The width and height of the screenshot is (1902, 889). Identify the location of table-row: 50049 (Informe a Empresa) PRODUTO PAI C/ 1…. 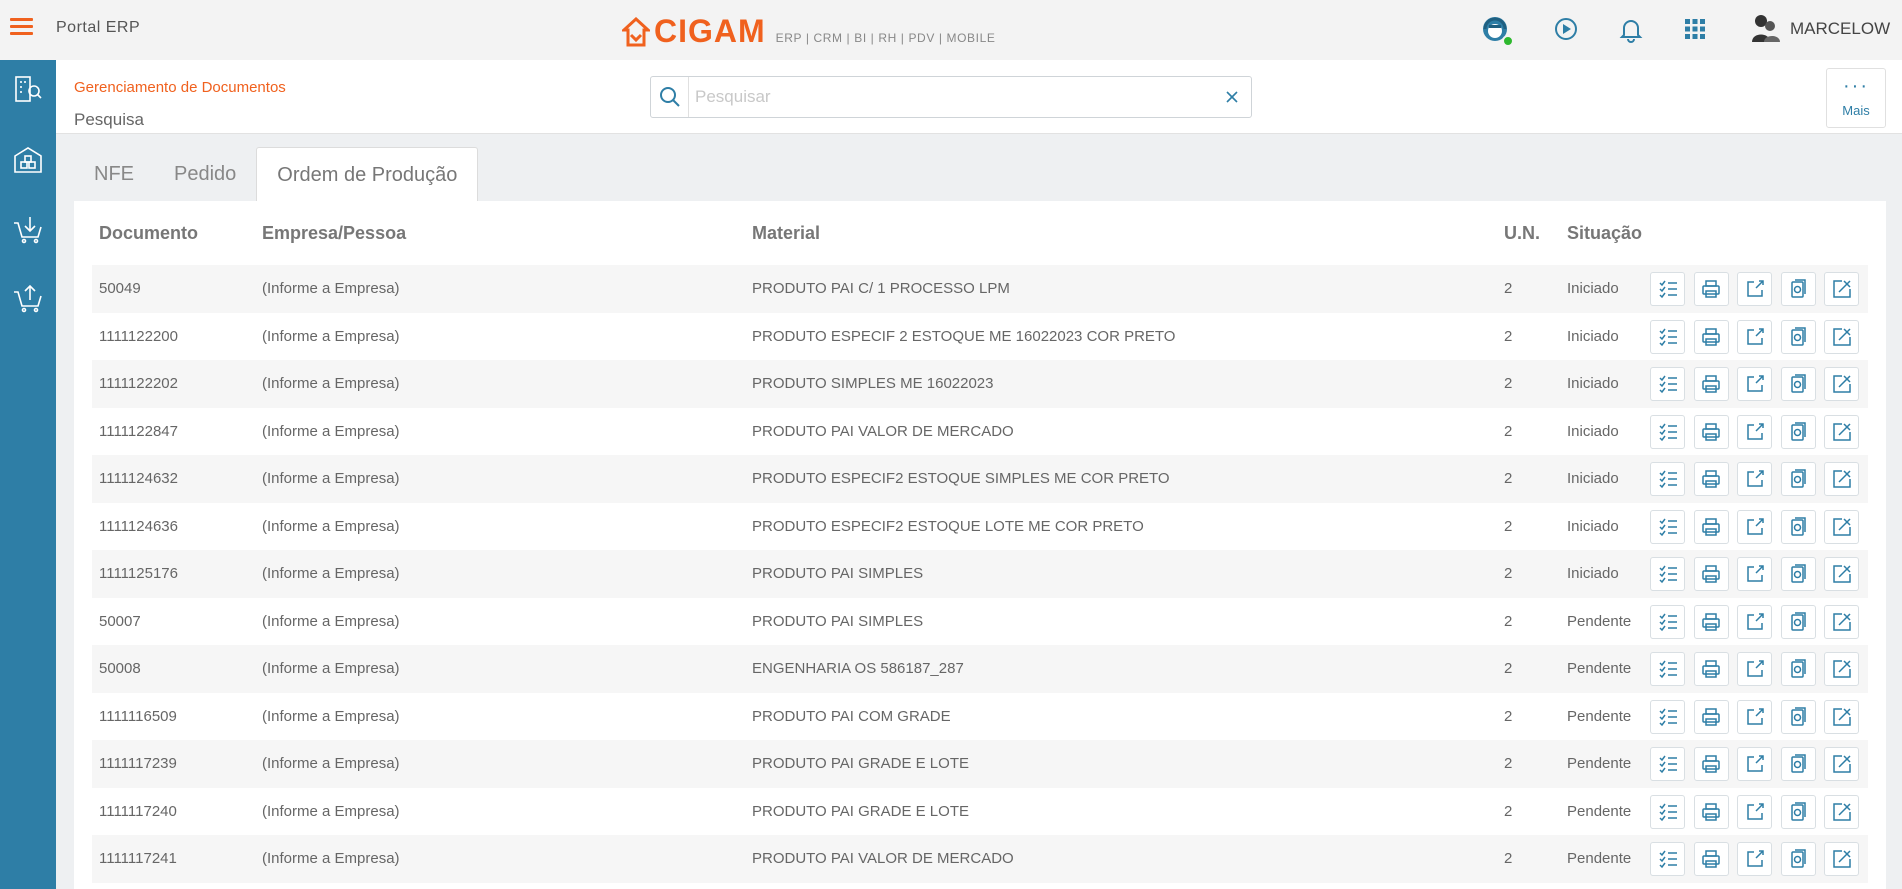
(980, 289).